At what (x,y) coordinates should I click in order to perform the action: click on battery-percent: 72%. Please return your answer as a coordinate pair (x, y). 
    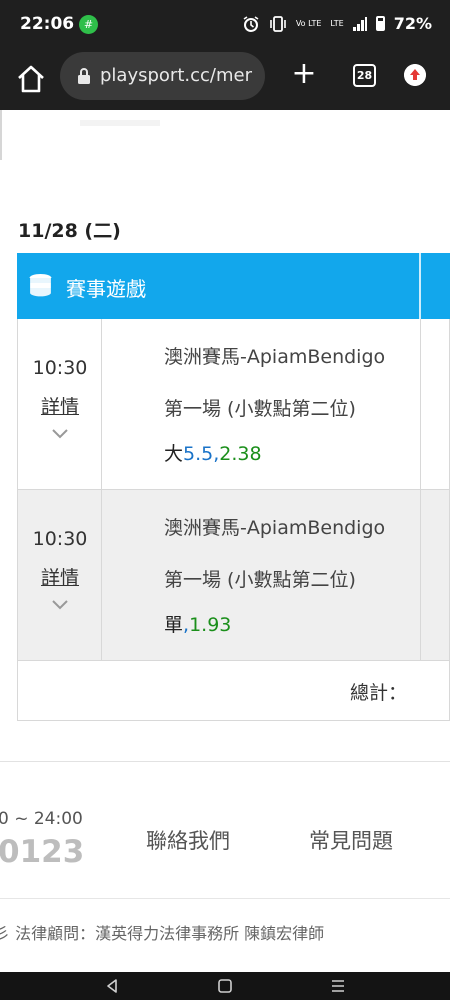
    Looking at the image, I should click on (412, 23).